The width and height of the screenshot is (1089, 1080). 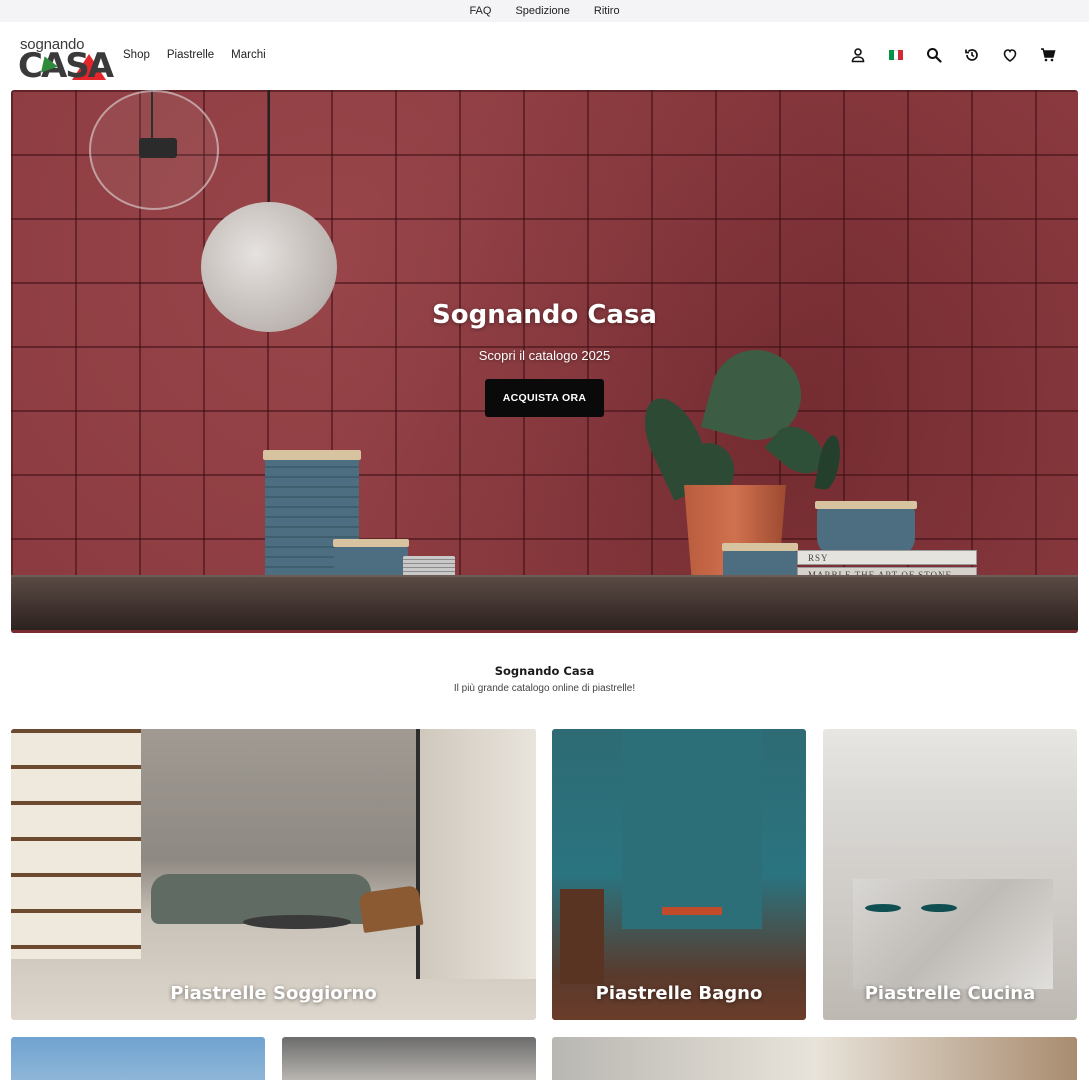 I want to click on nav-shop: Shop, so click(x=136, y=55).